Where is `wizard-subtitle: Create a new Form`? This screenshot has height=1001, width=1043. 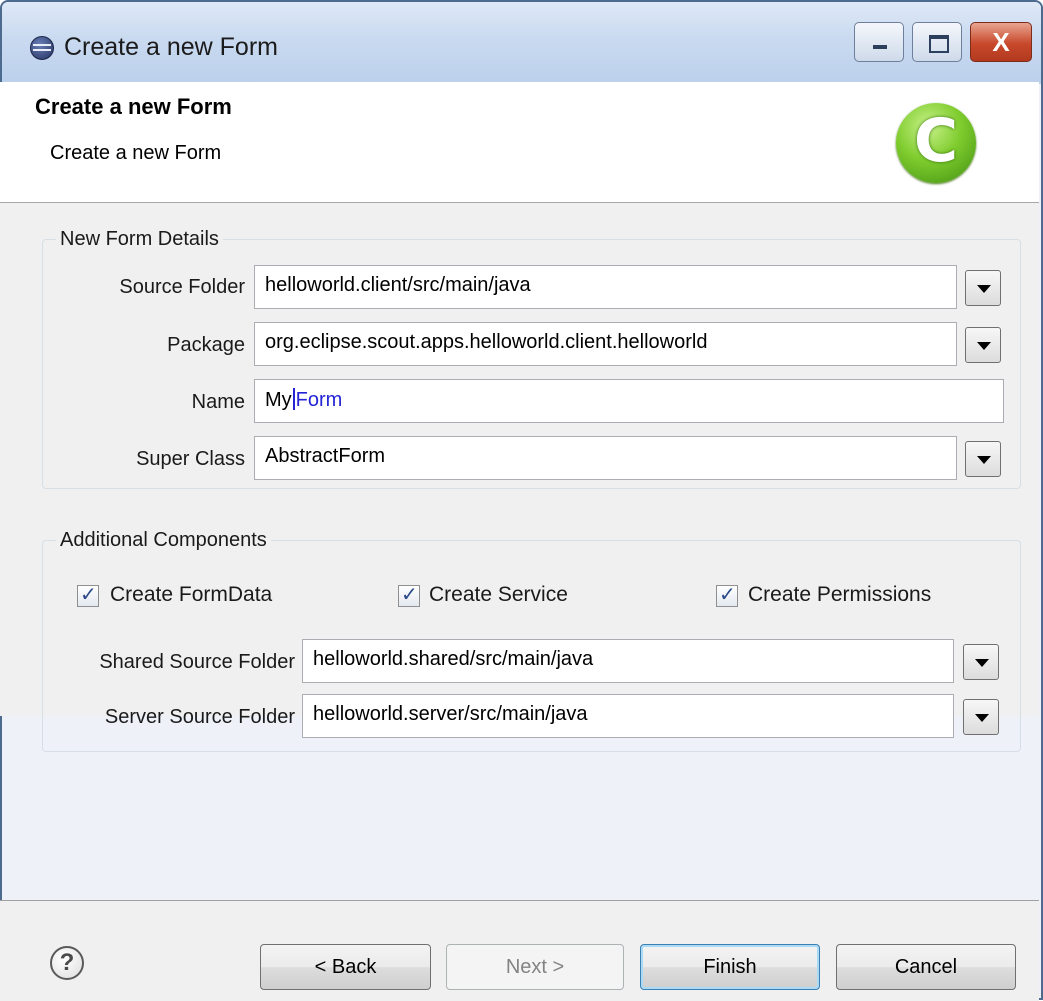
wizard-subtitle: Create a new Form is located at coordinates (136, 153).